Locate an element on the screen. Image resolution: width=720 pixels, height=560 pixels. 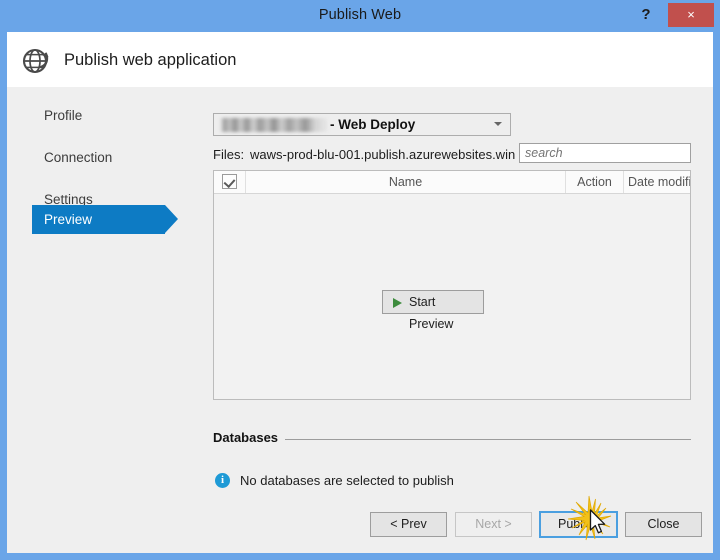
databases-title: Databases is located at coordinates (249, 437).